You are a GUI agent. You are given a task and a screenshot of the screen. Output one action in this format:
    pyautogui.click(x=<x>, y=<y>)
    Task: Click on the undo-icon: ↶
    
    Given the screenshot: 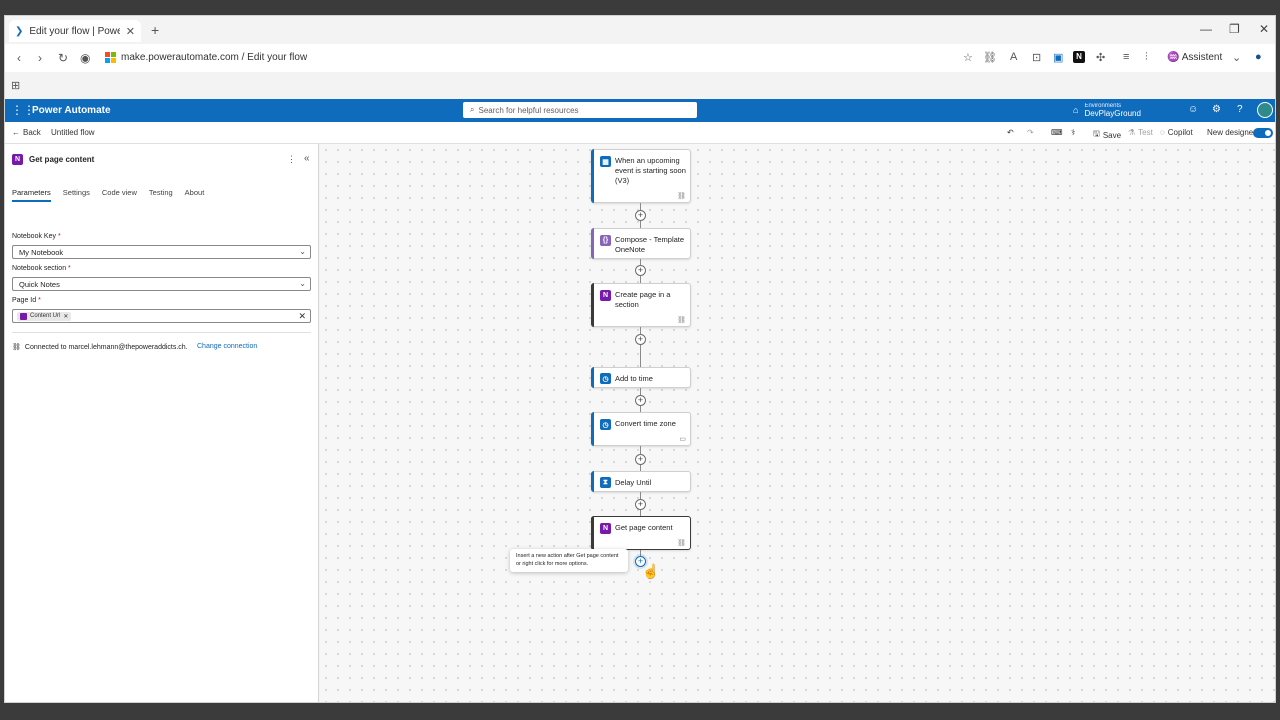 What is the action you would take?
    pyautogui.click(x=1010, y=132)
    